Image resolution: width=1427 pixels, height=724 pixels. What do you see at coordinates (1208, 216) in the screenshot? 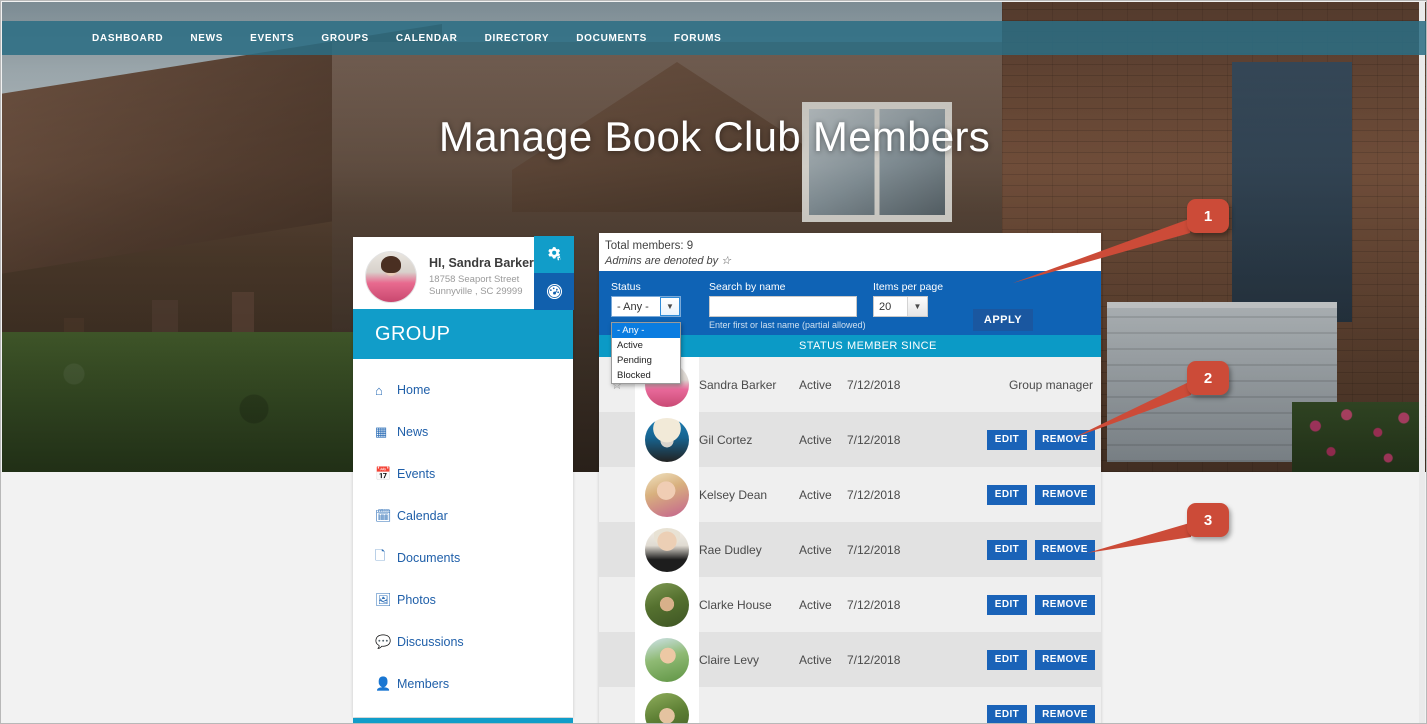
I see `callout-badge-1: 1` at bounding box center [1208, 216].